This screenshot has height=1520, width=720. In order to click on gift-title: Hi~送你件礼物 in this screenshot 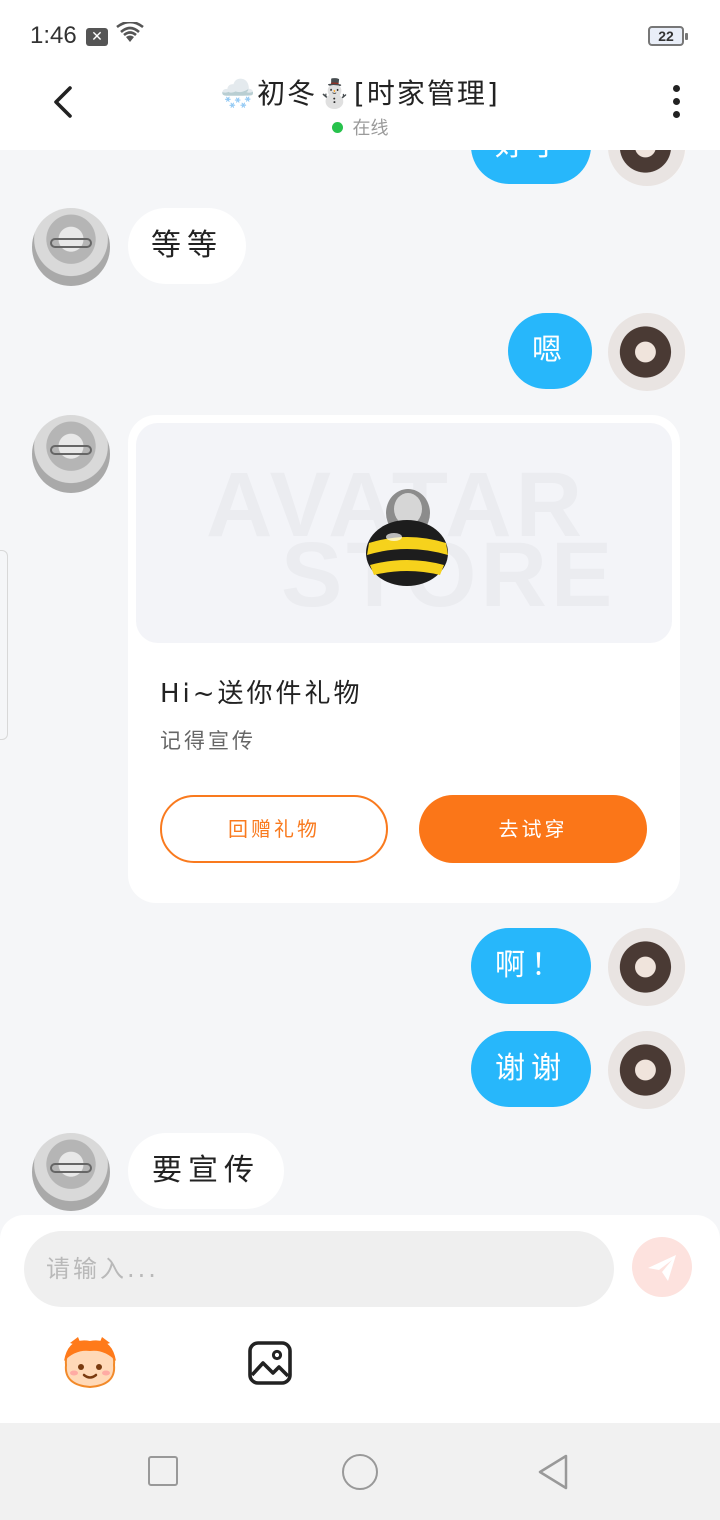, I will do `click(261, 694)`.